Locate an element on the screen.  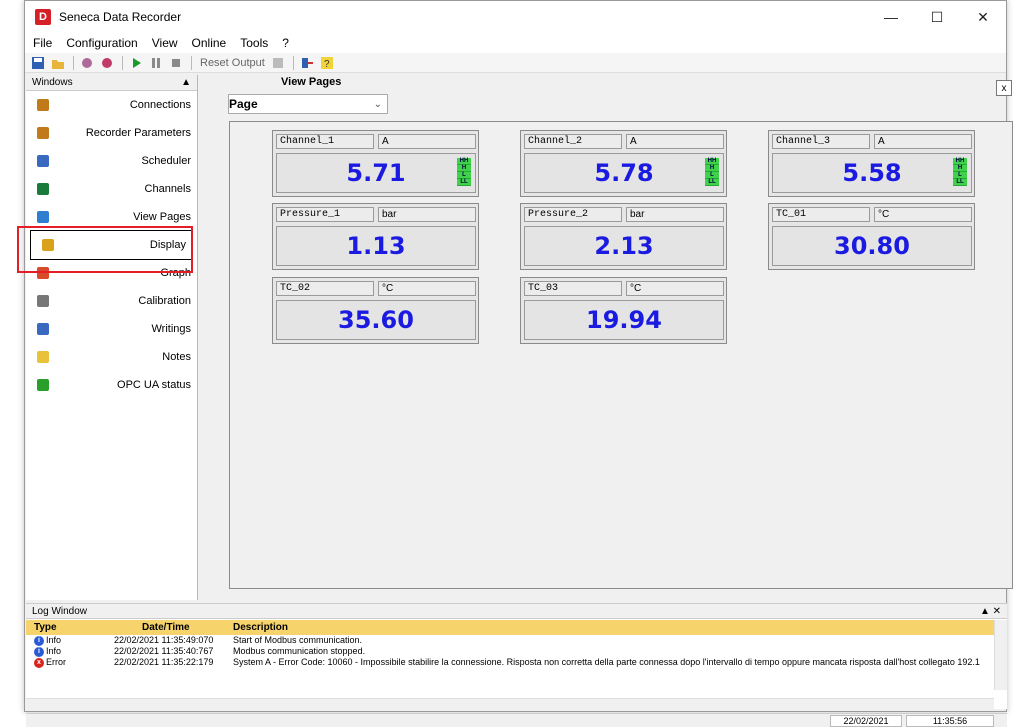
maximize-button: ☐ is located at coordinates (937, 17).